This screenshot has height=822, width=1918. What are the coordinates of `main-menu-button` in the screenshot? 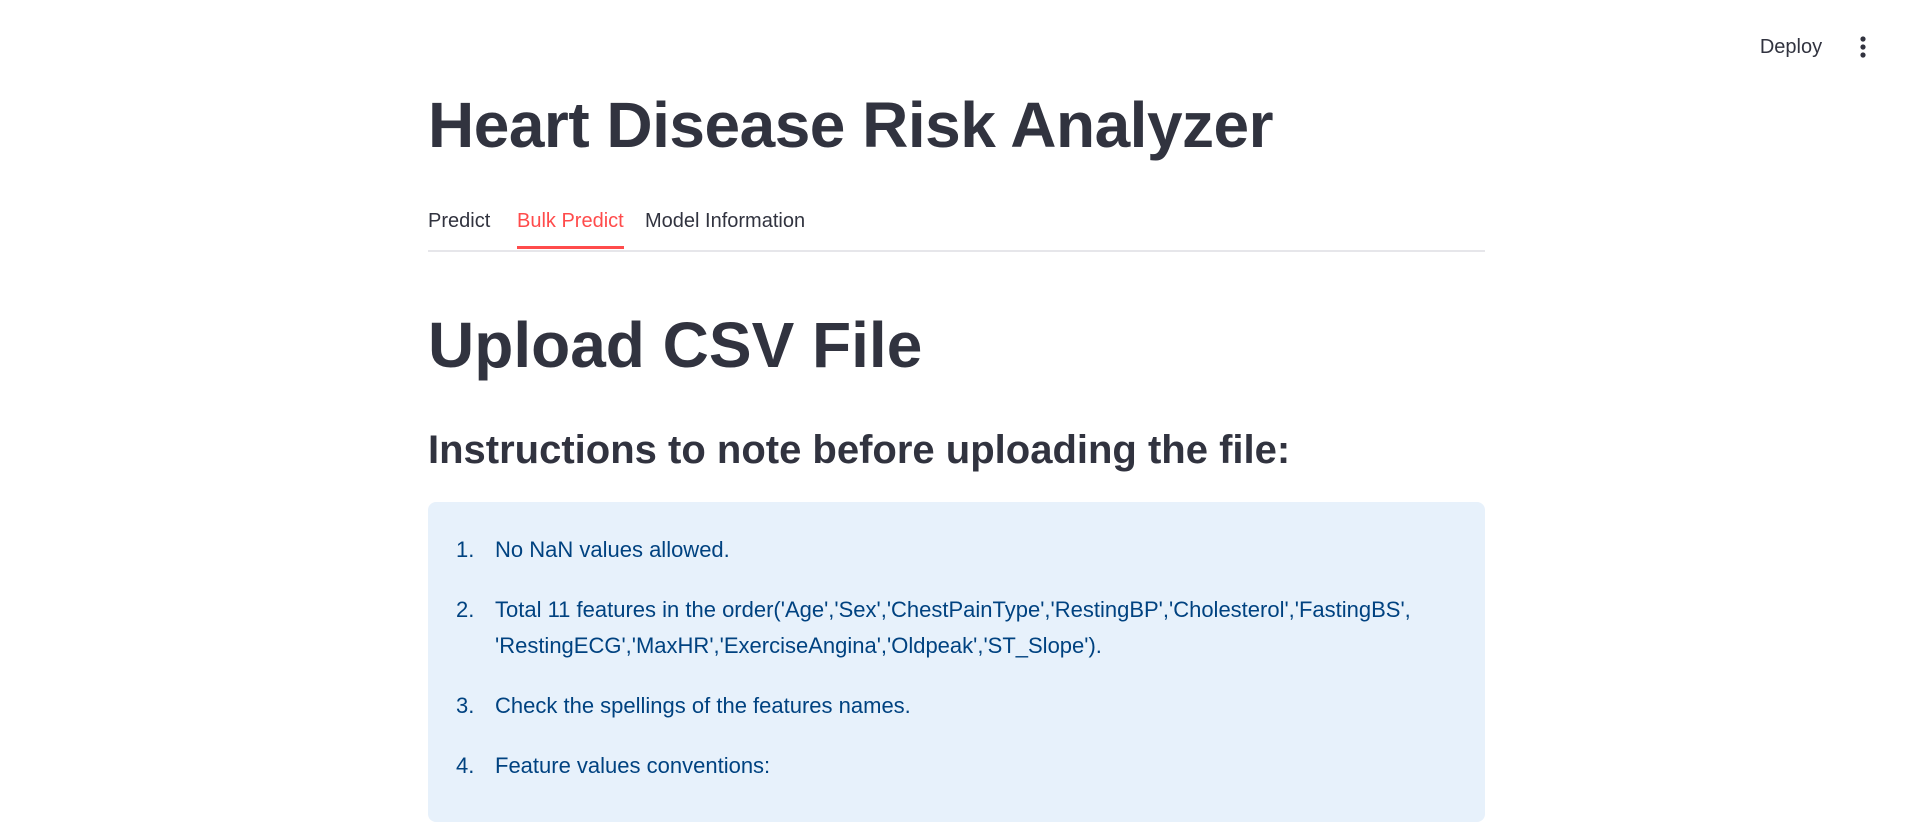 It's located at (1863, 47).